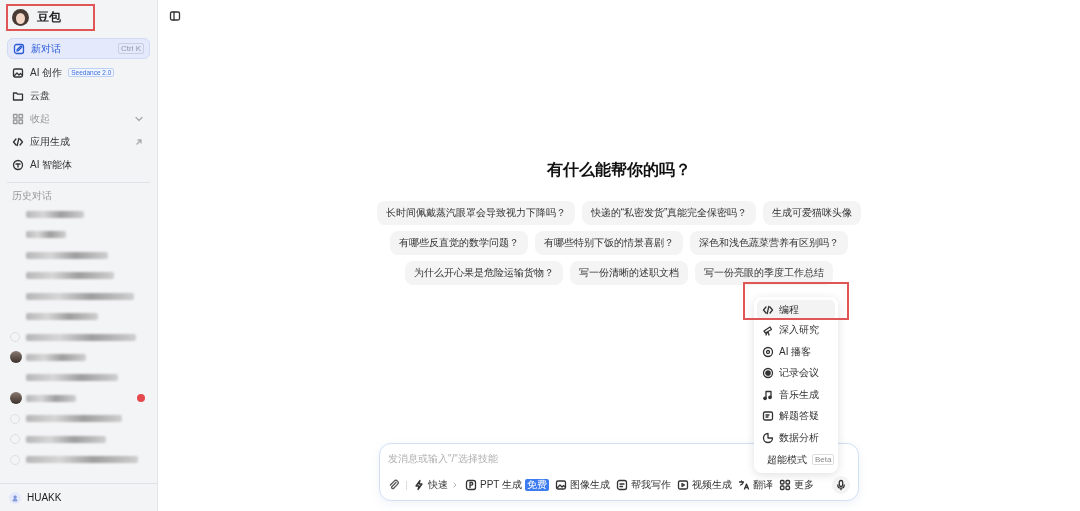 This screenshot has height=511, width=1080. Describe the element at coordinates (78, 48) in the screenshot. I see `nav-item: 新对话 Ctrl K` at that location.